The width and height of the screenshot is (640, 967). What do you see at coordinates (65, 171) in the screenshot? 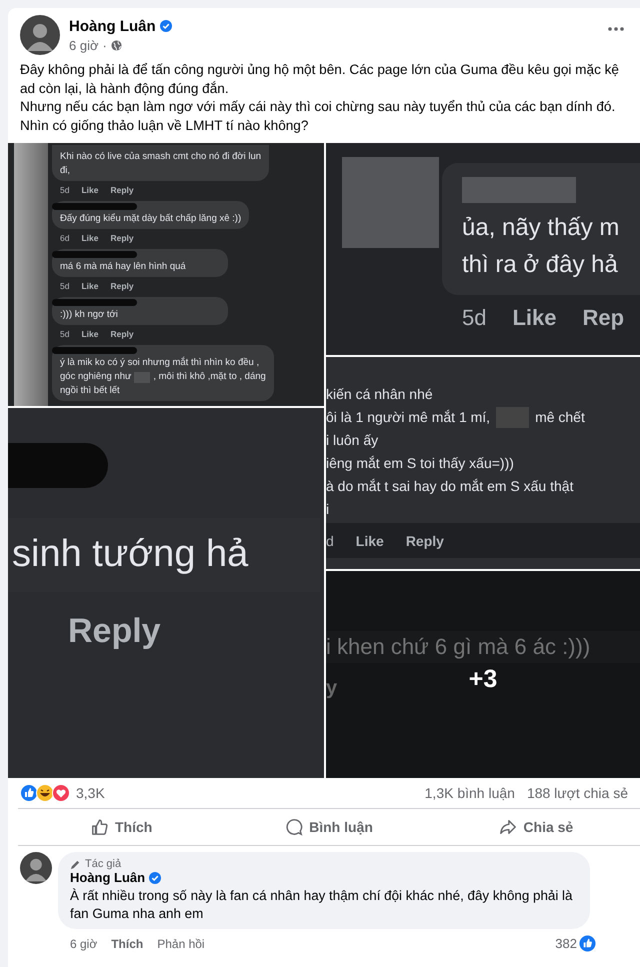
I see `comment-text: đi,` at bounding box center [65, 171].